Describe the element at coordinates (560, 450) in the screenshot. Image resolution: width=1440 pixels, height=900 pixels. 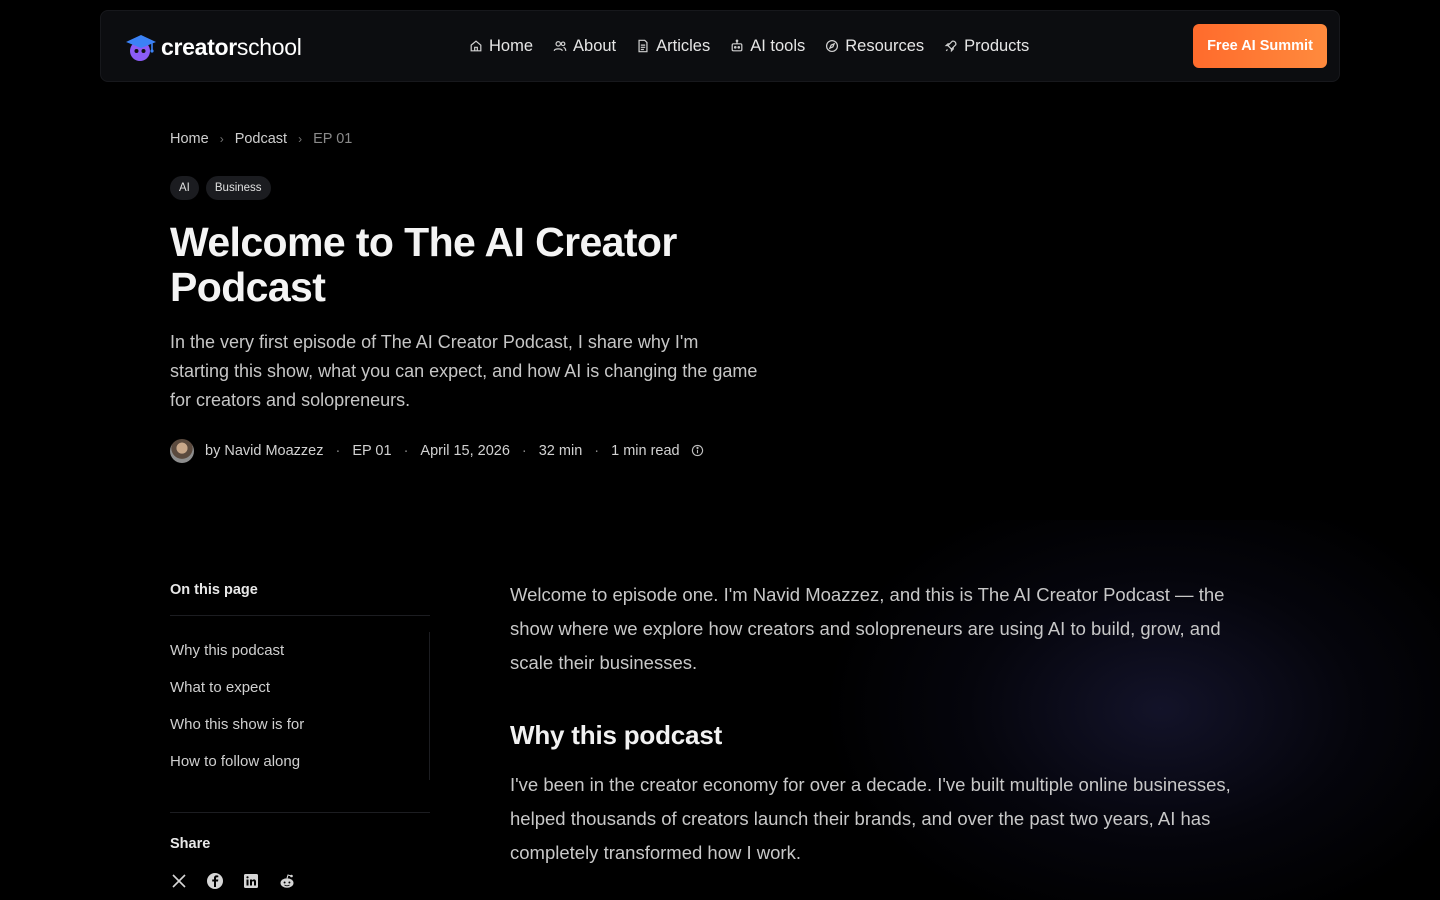
I see `episode-duration: 32 min` at that location.